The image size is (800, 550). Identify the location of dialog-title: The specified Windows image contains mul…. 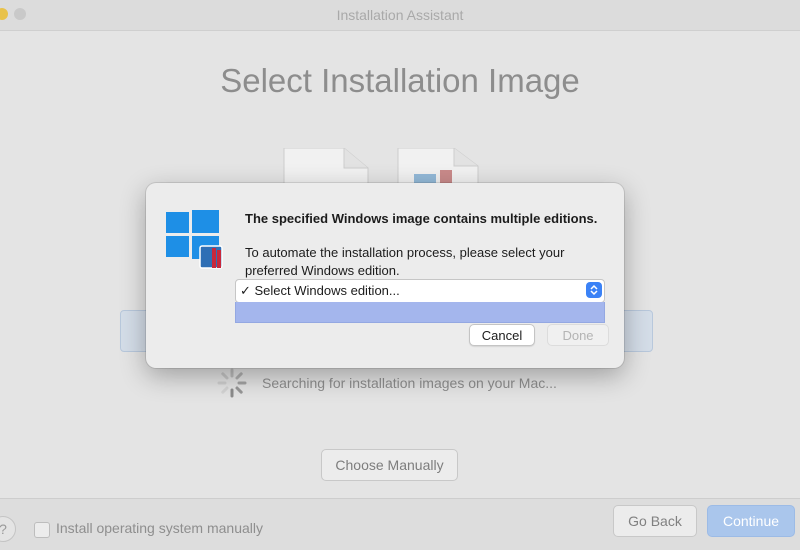
(421, 218).